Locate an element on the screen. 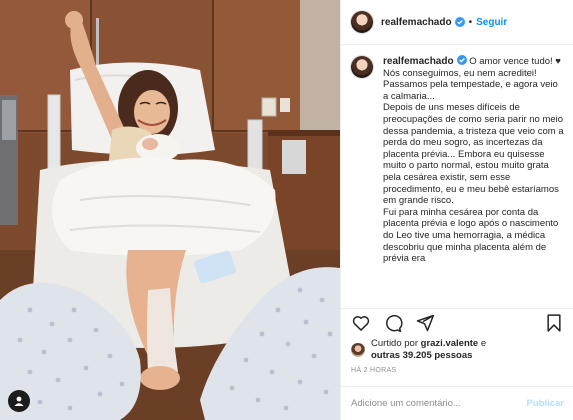 This screenshot has height=420, width=573. caption-username: realfemachado is located at coordinates (418, 61).